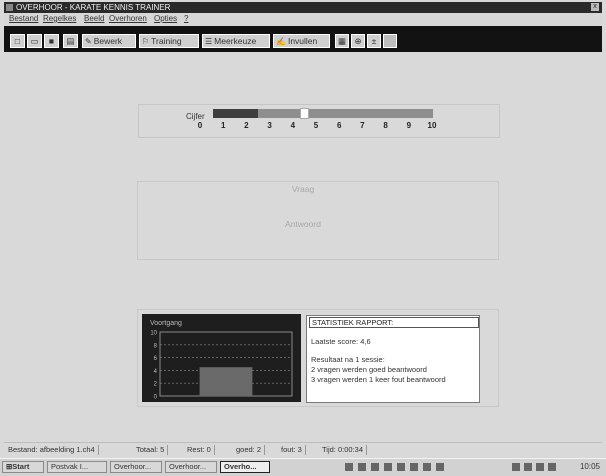 Image resolution: width=606 pixels, height=476 pixels. I want to click on open-folder-icon: ▭, so click(34, 41).